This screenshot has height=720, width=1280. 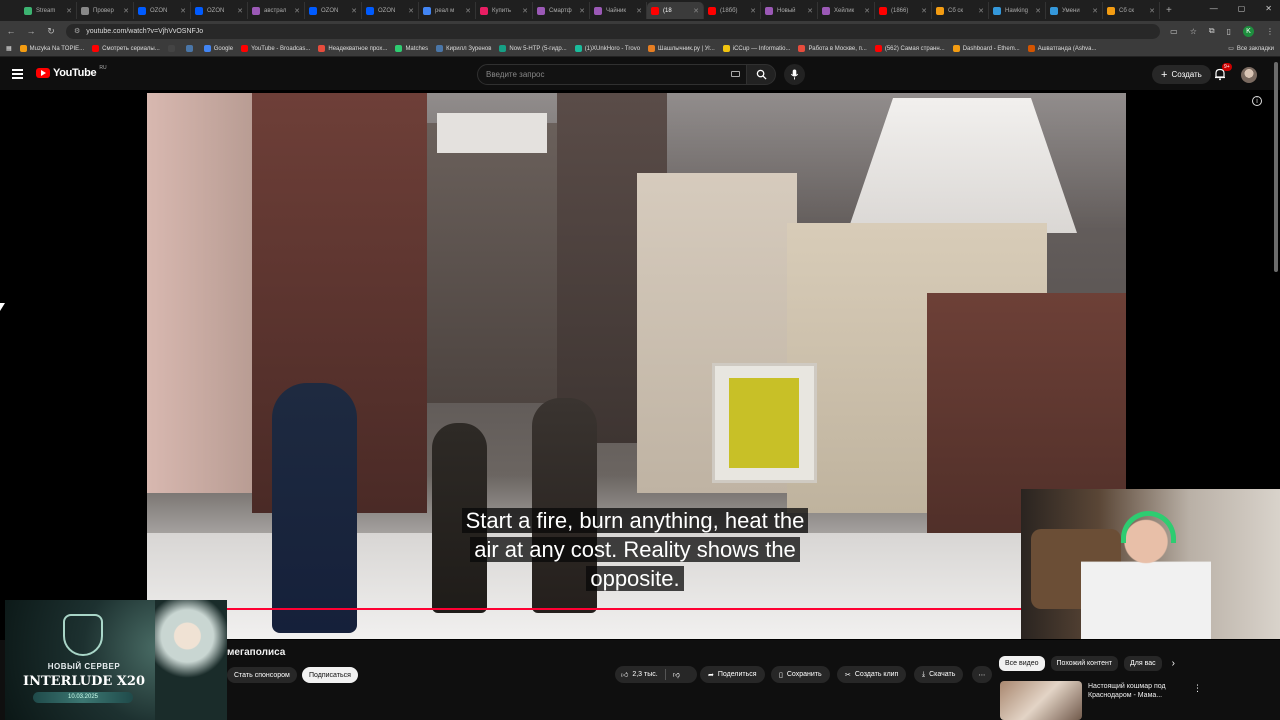 What do you see at coordinates (800, 674) in the screenshot?
I see `save-button: ▯ Сохранить` at bounding box center [800, 674].